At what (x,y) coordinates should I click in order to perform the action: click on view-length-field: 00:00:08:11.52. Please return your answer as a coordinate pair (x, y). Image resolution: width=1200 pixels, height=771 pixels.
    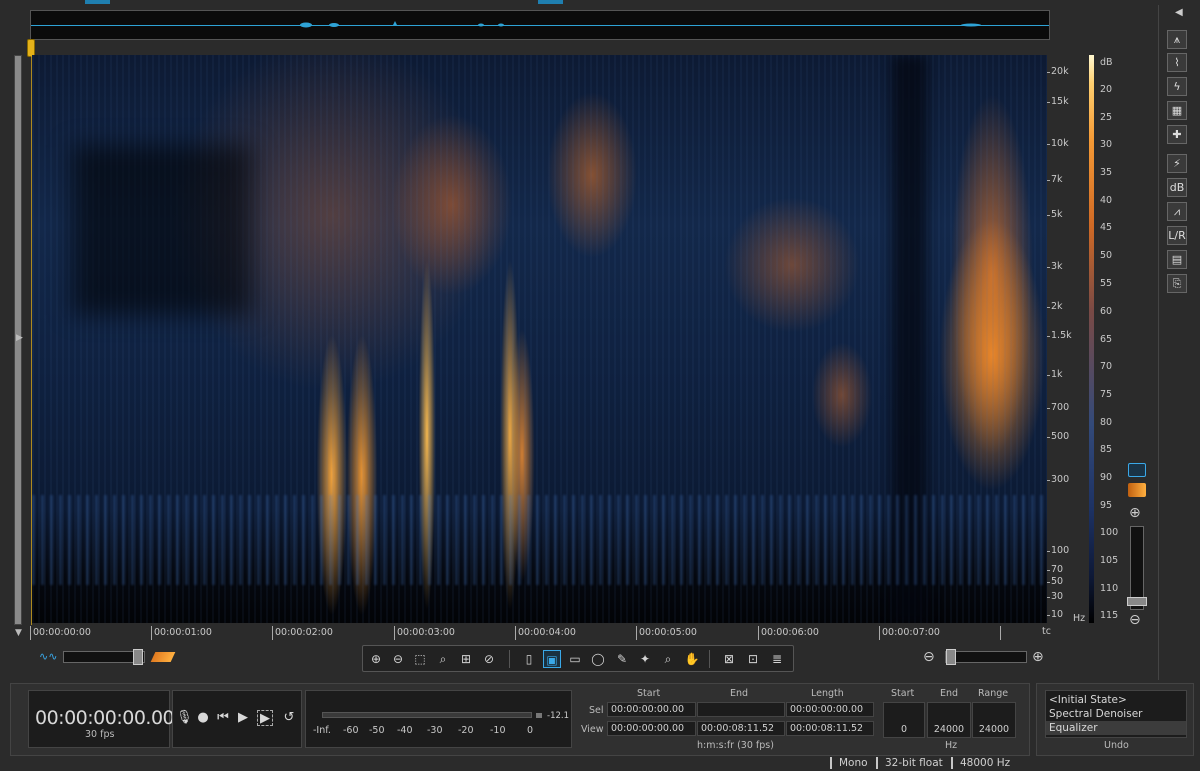
    Looking at the image, I should click on (830, 728).